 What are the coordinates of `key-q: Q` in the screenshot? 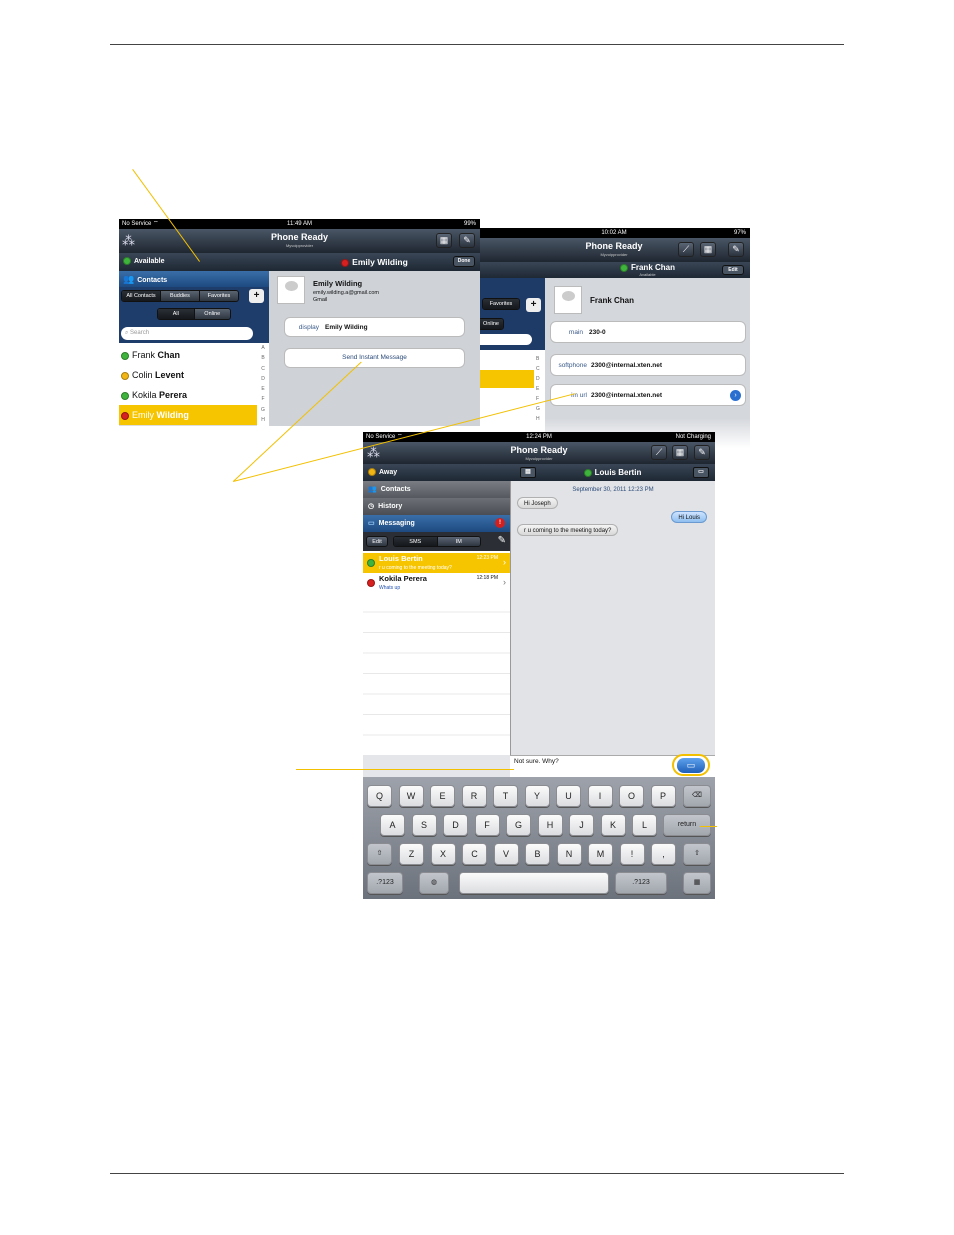 It's located at (379, 796).